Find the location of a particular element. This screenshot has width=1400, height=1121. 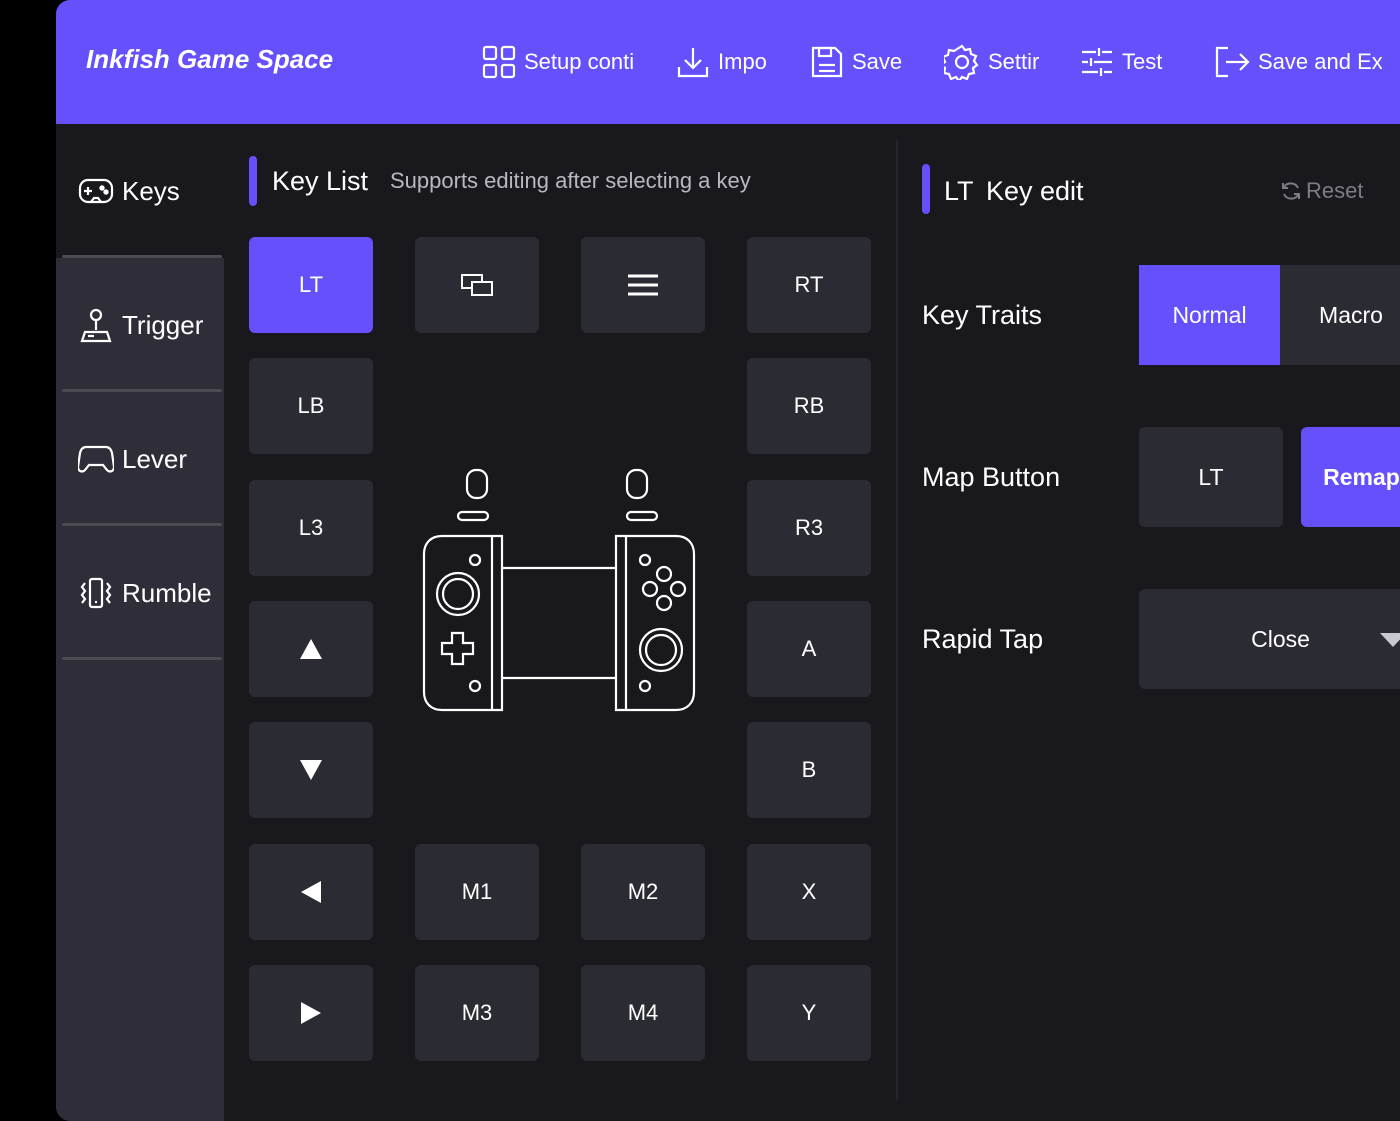

floppy-icon is located at coordinates (827, 62).